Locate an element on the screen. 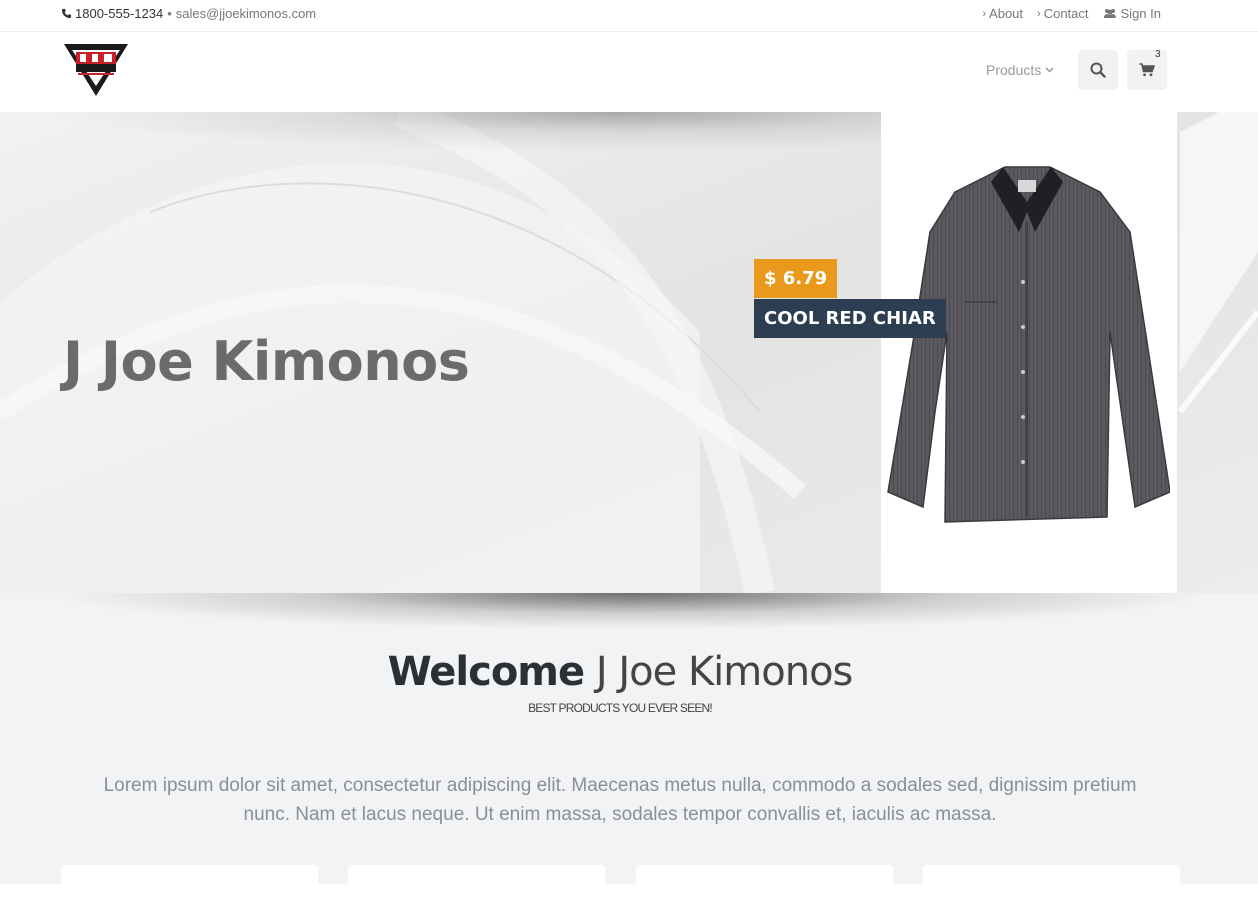  shopping-cart-icon is located at coordinates (1147, 70).